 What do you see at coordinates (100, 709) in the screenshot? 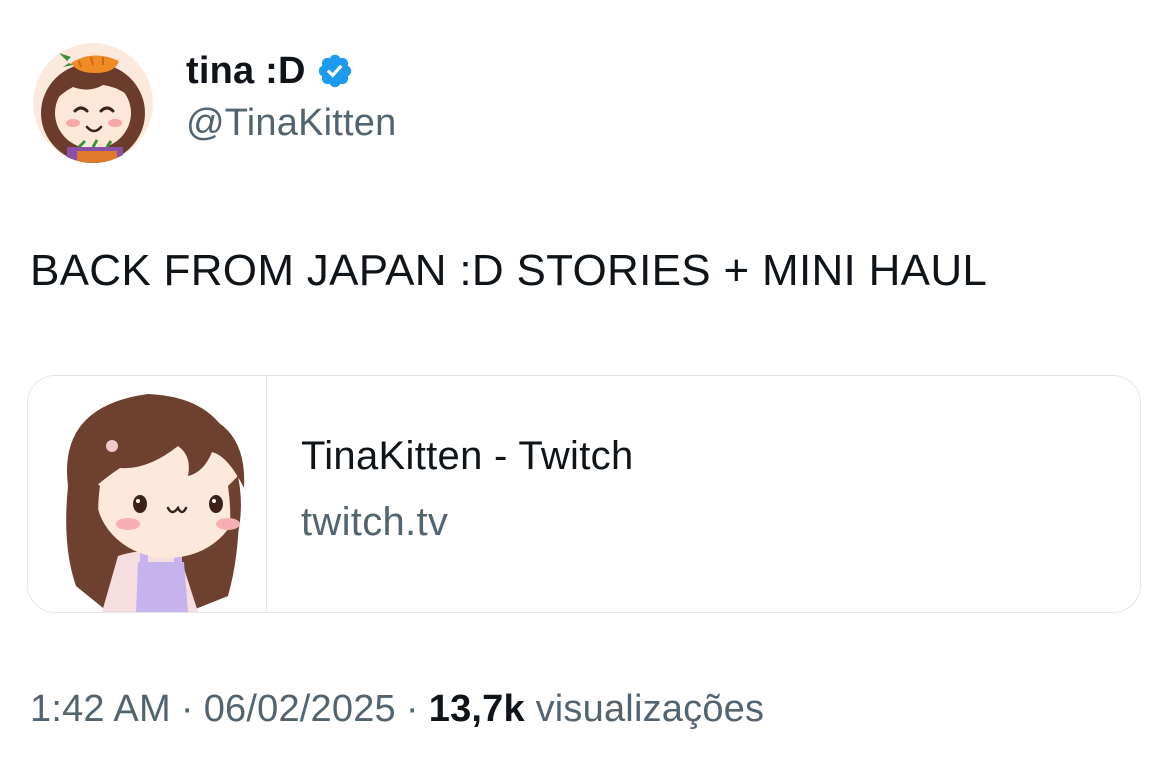
I see `tweet-time: 1:42 AM` at bounding box center [100, 709].